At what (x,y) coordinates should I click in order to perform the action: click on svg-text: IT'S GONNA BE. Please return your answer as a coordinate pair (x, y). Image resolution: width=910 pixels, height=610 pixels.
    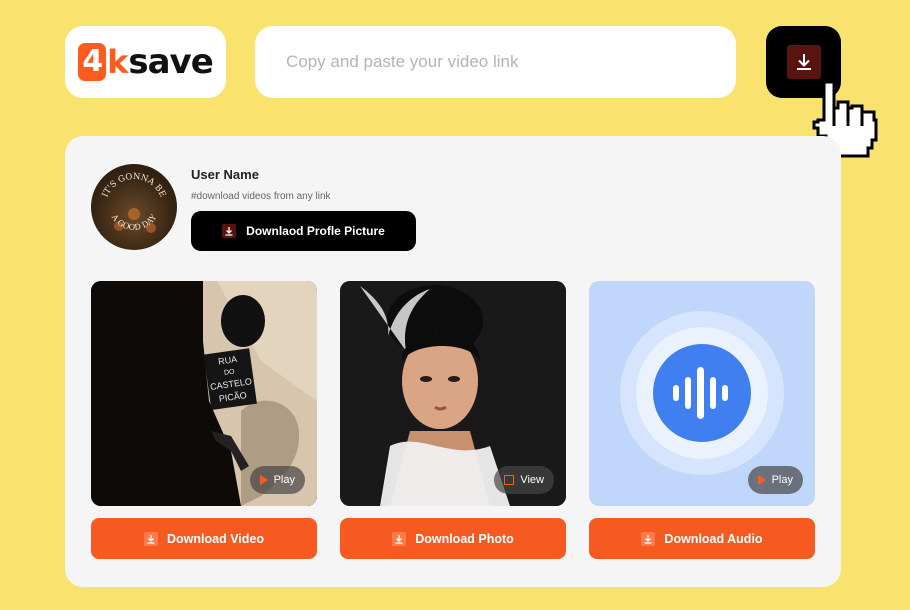
    Looking at the image, I should click on (133, 185).